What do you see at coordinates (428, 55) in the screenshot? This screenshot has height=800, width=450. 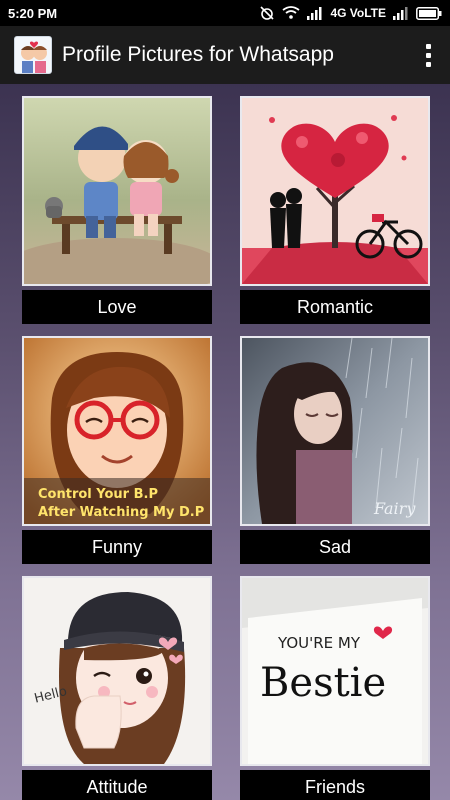 I see `more-vert-icon` at bounding box center [428, 55].